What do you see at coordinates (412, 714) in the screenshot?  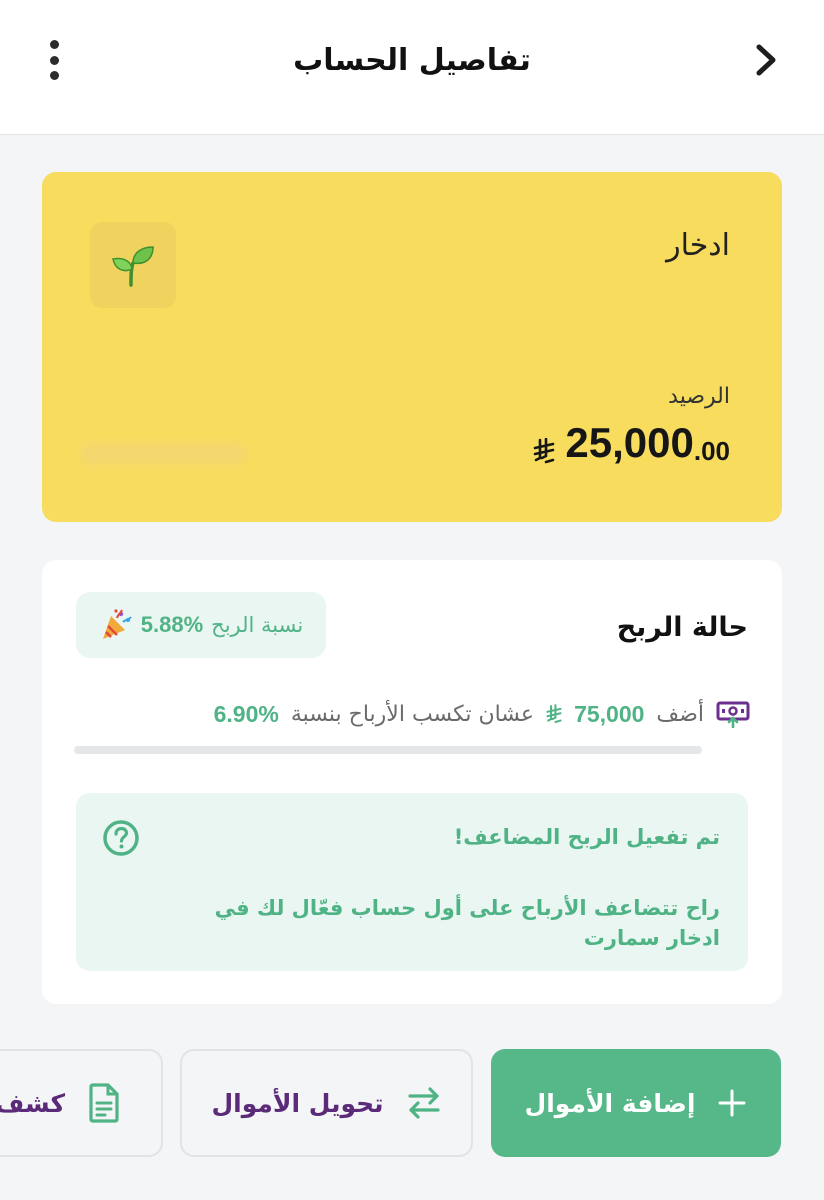 I see `tier-suffix: عشان تكسب الأرباح بنسبة` at bounding box center [412, 714].